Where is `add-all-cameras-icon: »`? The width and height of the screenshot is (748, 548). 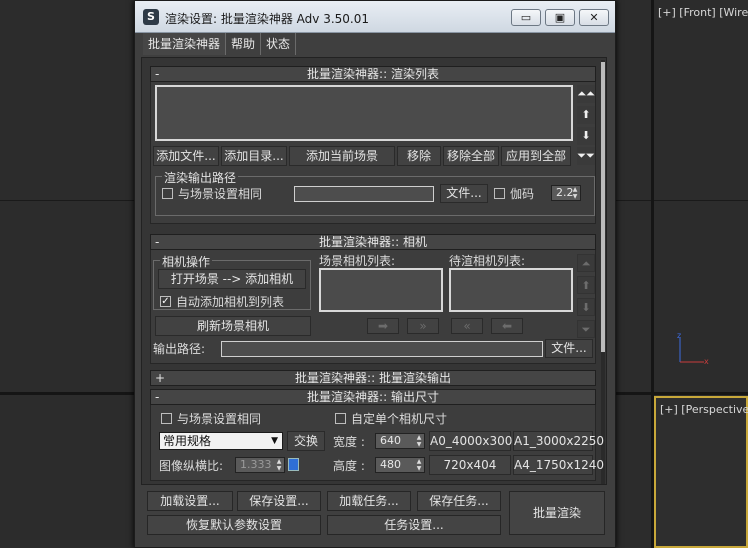 add-all-cameras-icon: » is located at coordinates (423, 326).